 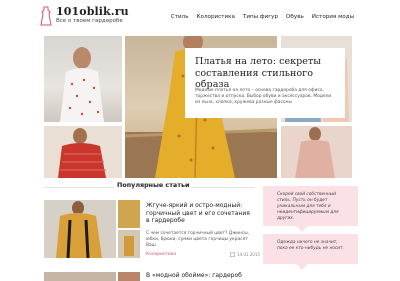 What do you see at coordinates (83, 79) in the screenshot?
I see `hero-photo-white-dress` at bounding box center [83, 79].